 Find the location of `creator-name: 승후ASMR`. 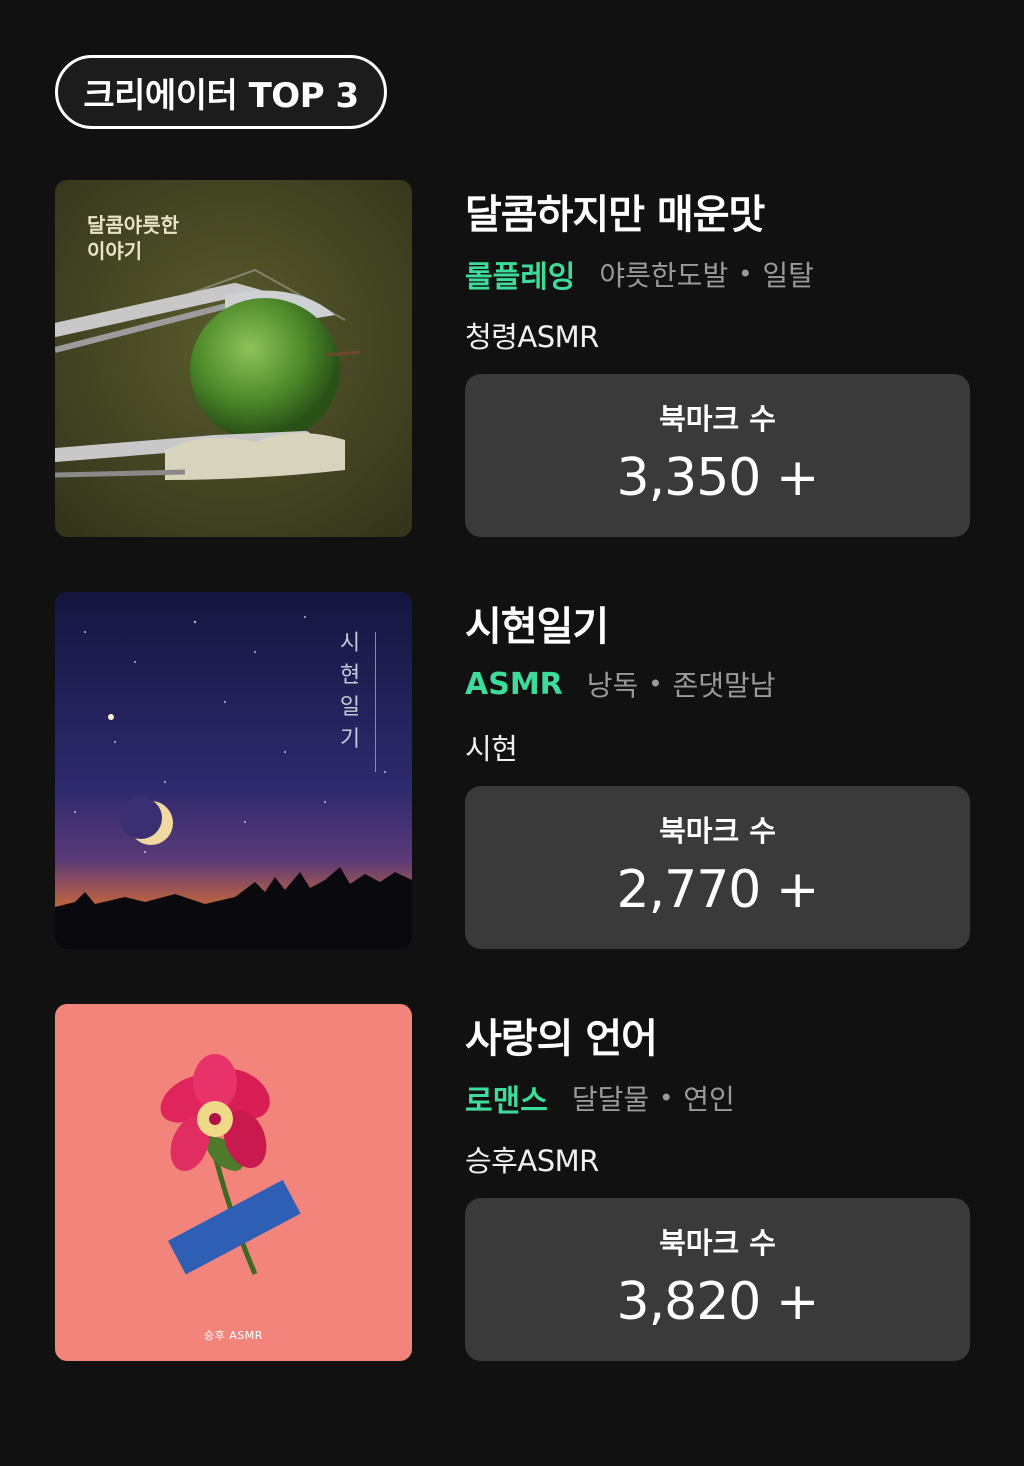

creator-name: 승후ASMR is located at coordinates (532, 1159).